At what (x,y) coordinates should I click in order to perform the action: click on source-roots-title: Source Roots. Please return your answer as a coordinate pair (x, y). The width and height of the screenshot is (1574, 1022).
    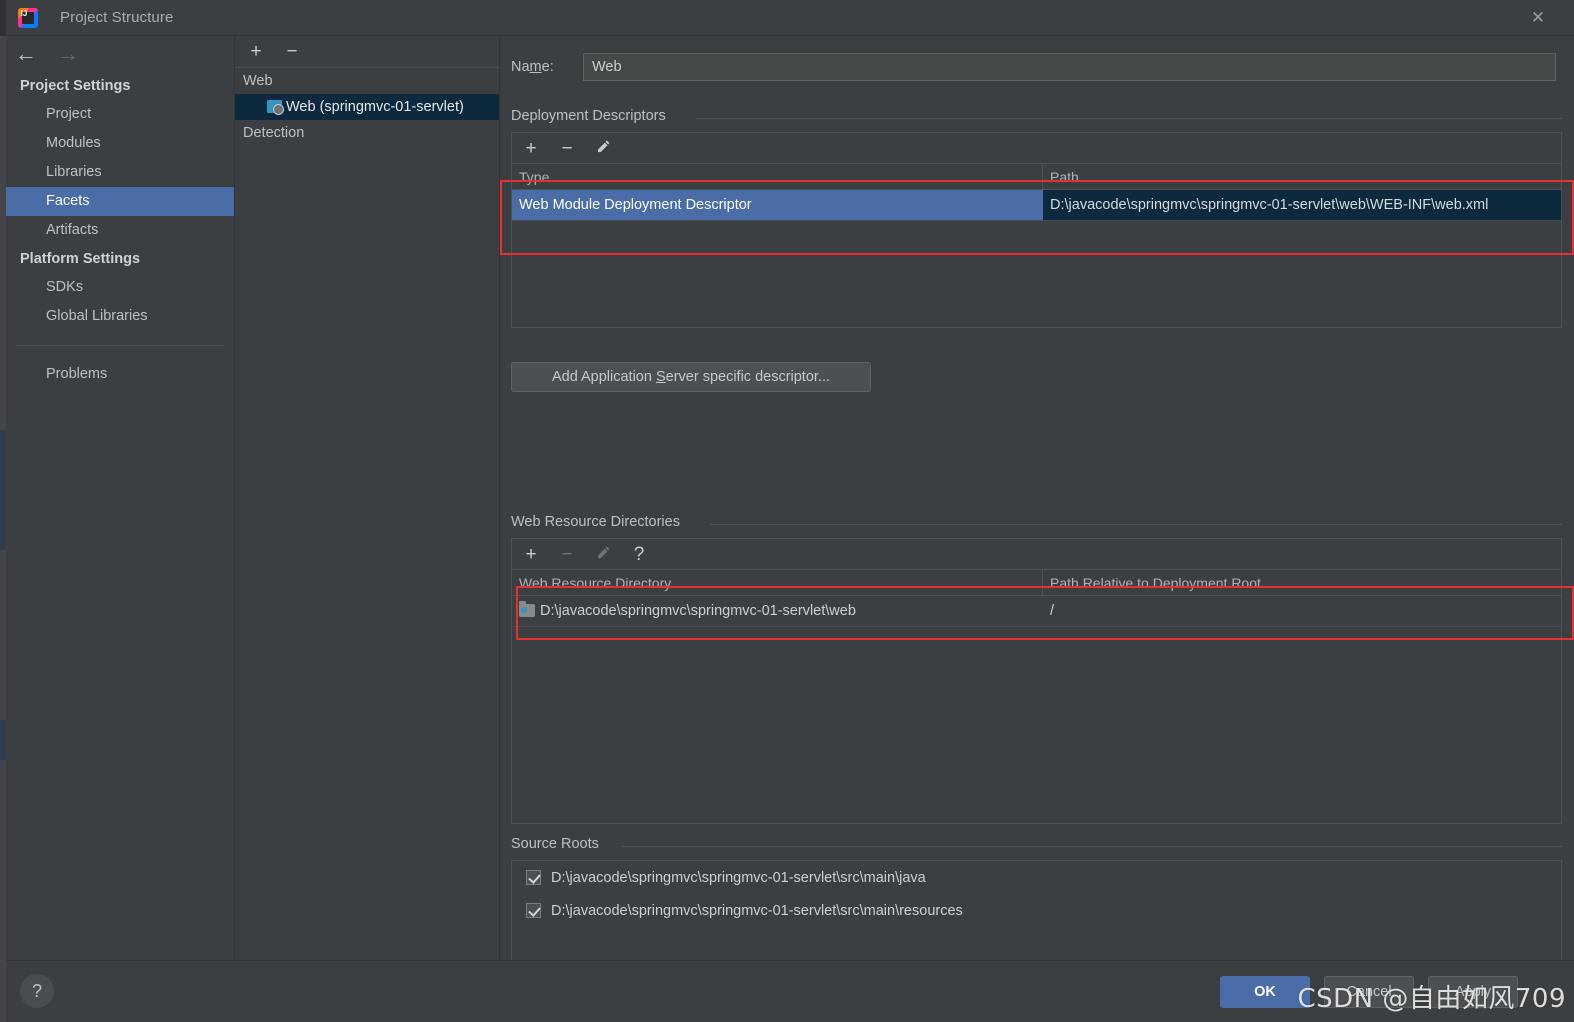
    Looking at the image, I should click on (555, 844).